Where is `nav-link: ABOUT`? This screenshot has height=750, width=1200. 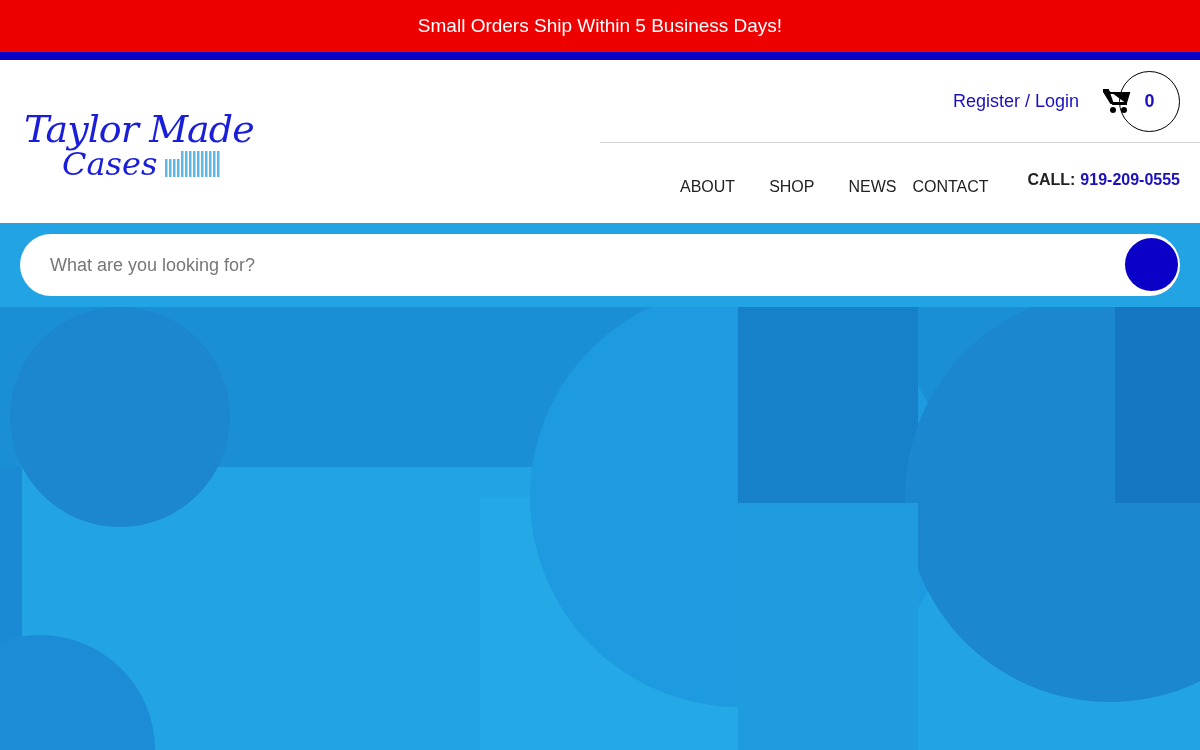 nav-link: ABOUT is located at coordinates (708, 187).